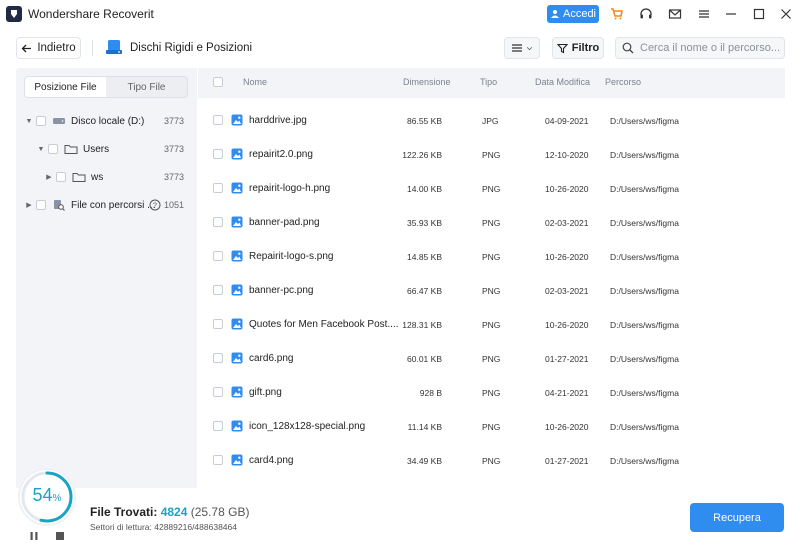  I want to click on column-header-date: Data Modifica, so click(562, 82).